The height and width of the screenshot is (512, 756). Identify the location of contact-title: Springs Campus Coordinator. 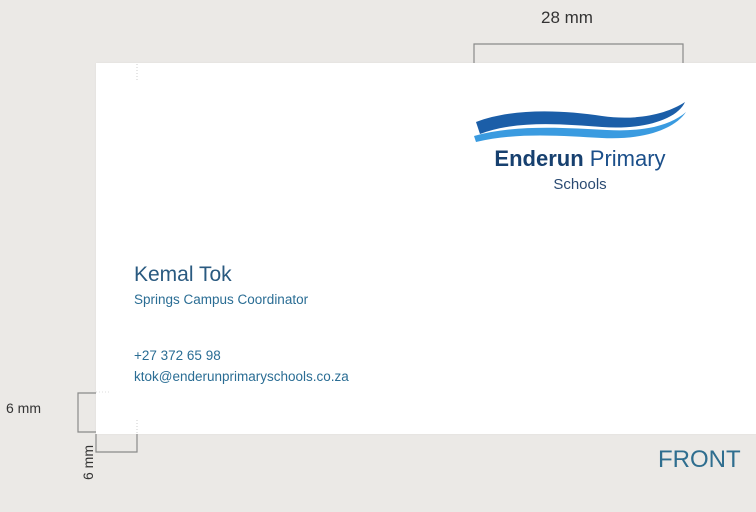
(221, 299).